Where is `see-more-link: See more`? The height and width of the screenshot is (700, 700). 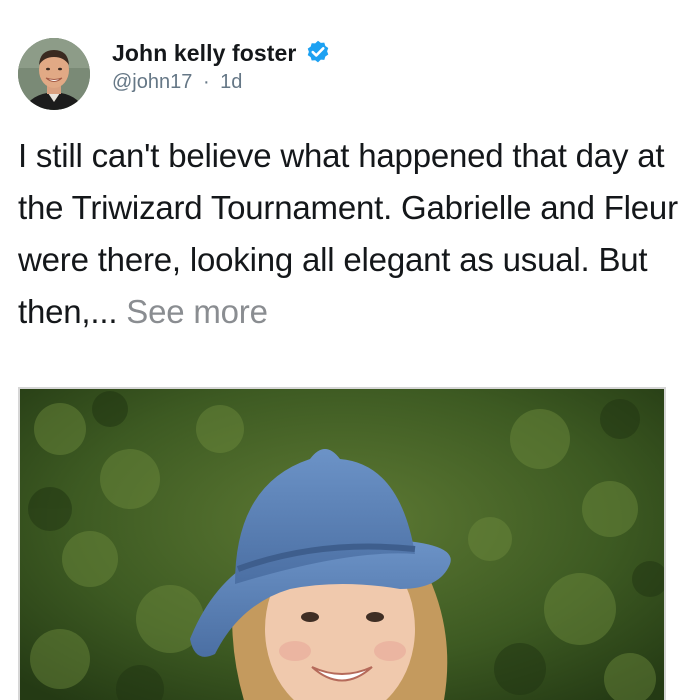 see-more-link: See more is located at coordinates (197, 311).